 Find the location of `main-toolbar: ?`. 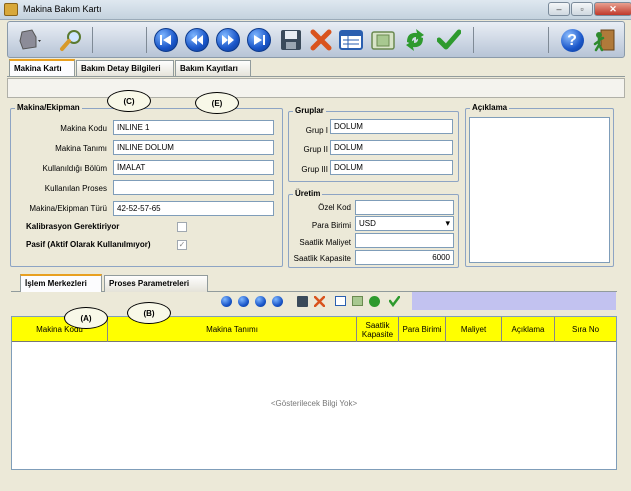

main-toolbar: ? is located at coordinates (316, 39).